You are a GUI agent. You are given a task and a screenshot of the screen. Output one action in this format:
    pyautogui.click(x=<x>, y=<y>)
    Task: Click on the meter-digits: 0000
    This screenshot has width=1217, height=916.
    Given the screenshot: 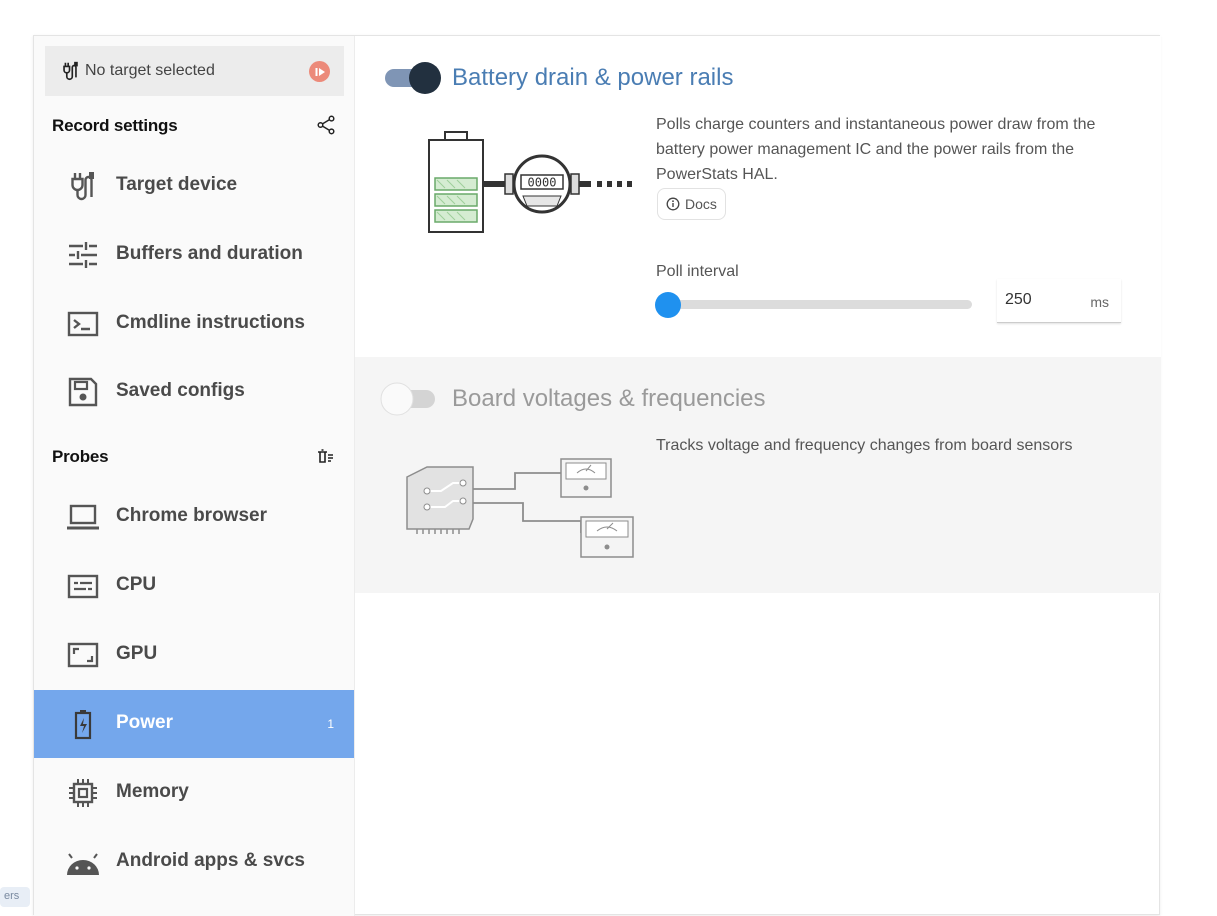 What is the action you would take?
    pyautogui.click(x=542, y=183)
    